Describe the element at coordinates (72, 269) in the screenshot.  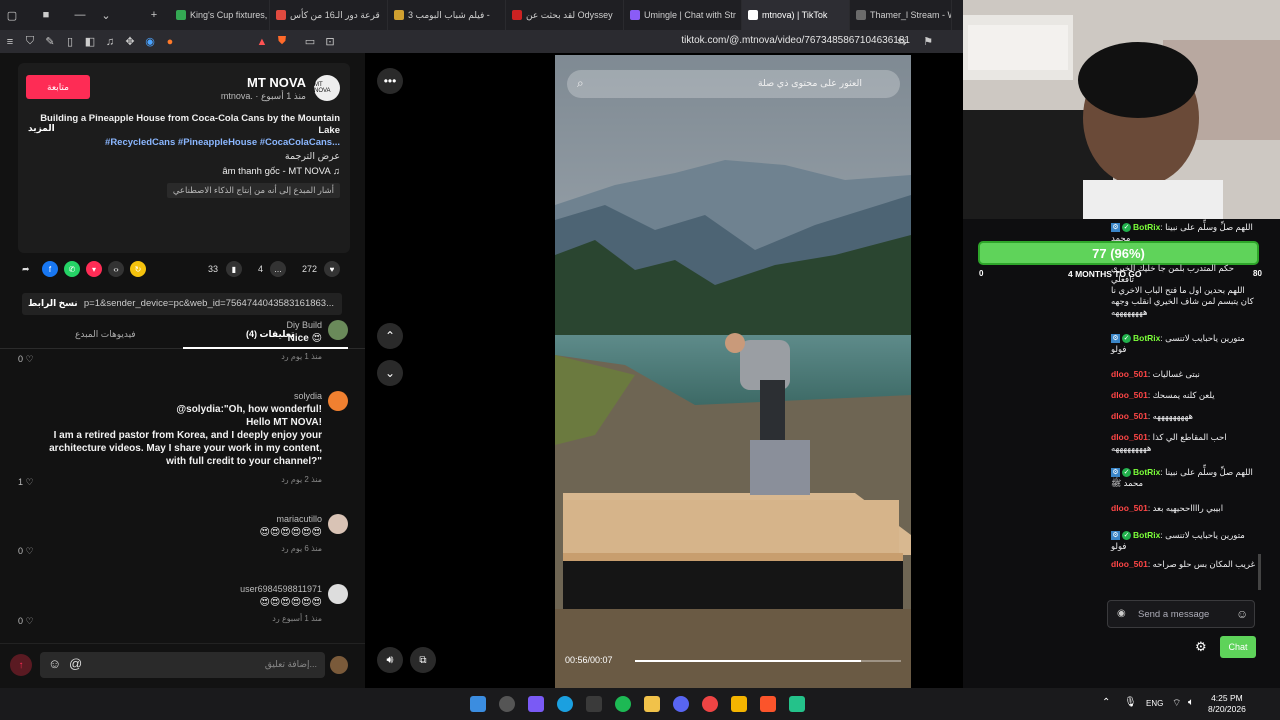
I see `whatsapp-share-icon: ✆` at that location.